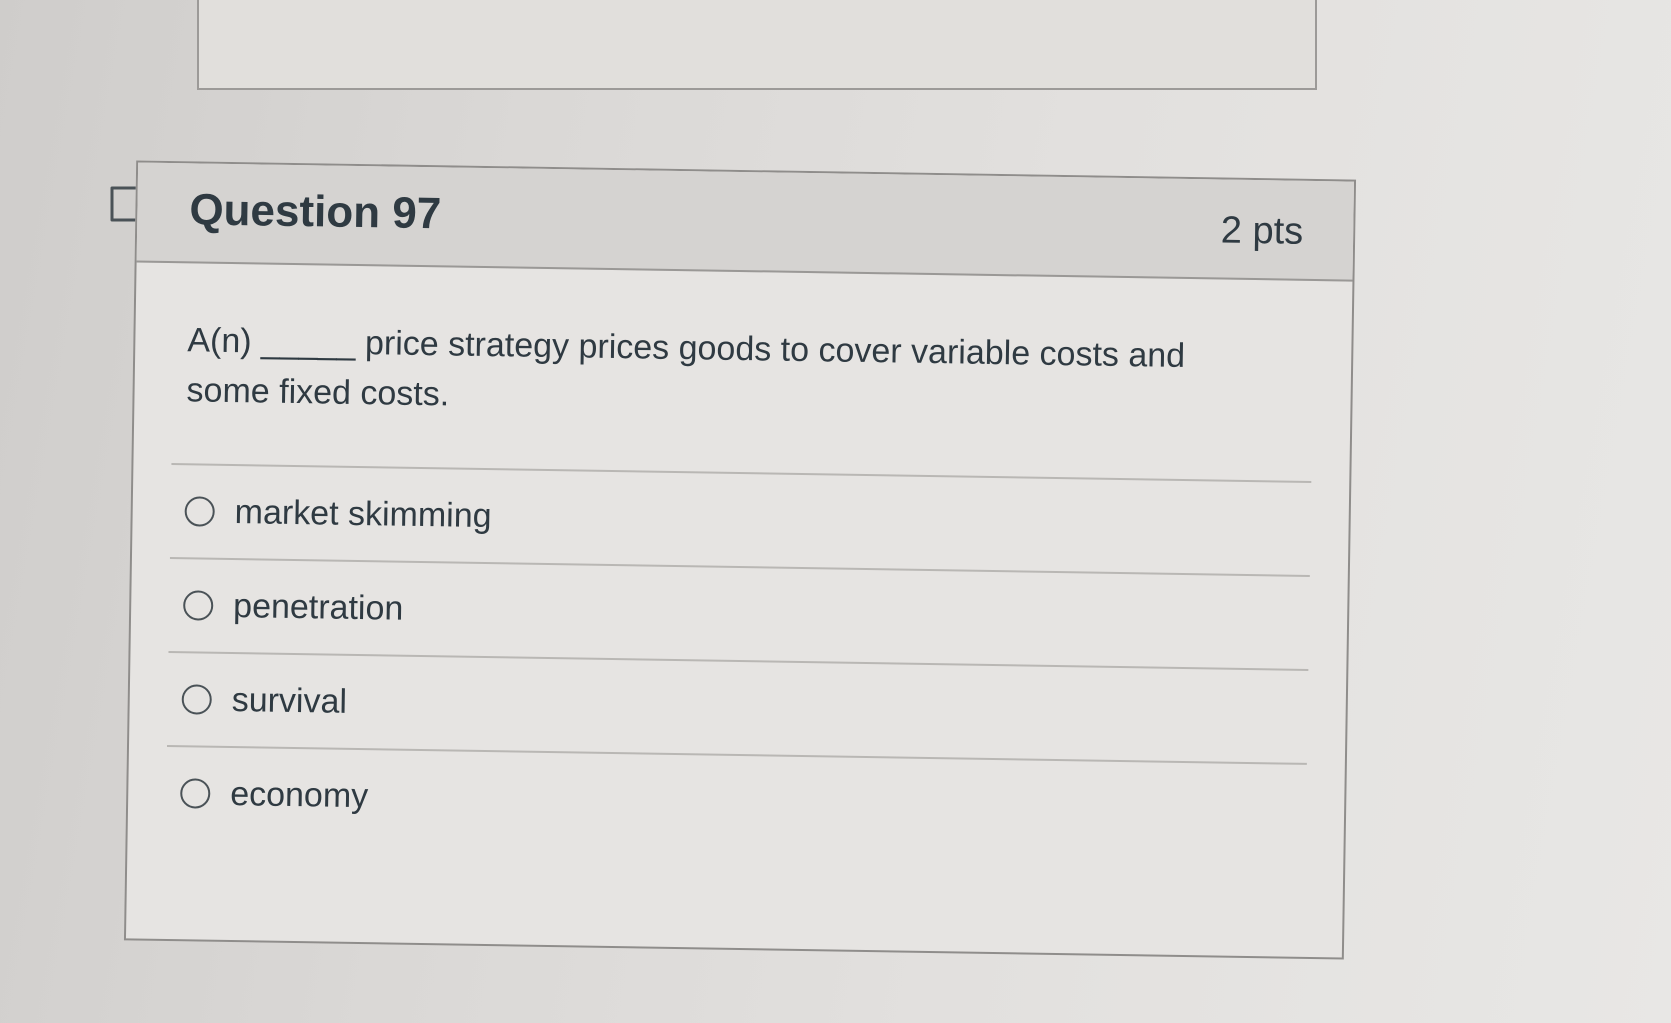  Describe the element at coordinates (299, 795) in the screenshot. I see `answer-label: economy` at that location.